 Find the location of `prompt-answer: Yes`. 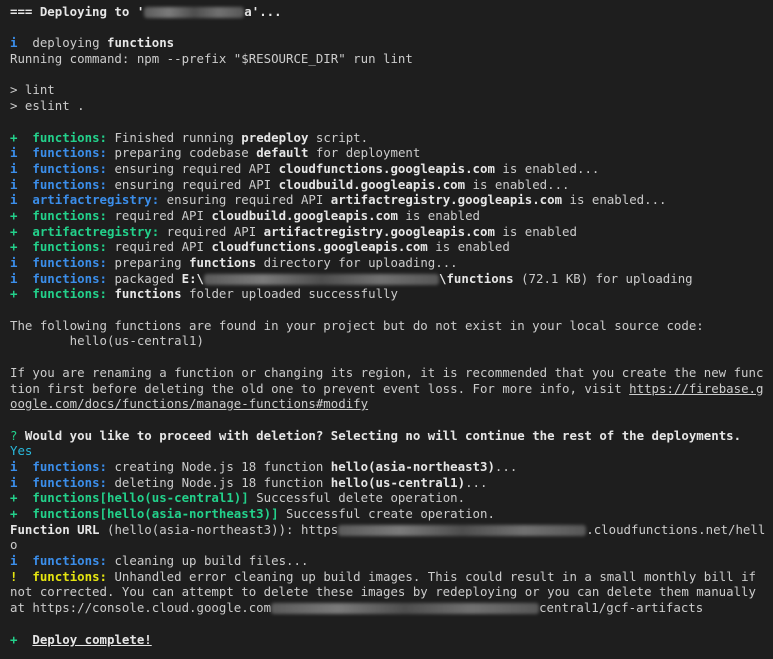

prompt-answer: Yes is located at coordinates (21, 451).